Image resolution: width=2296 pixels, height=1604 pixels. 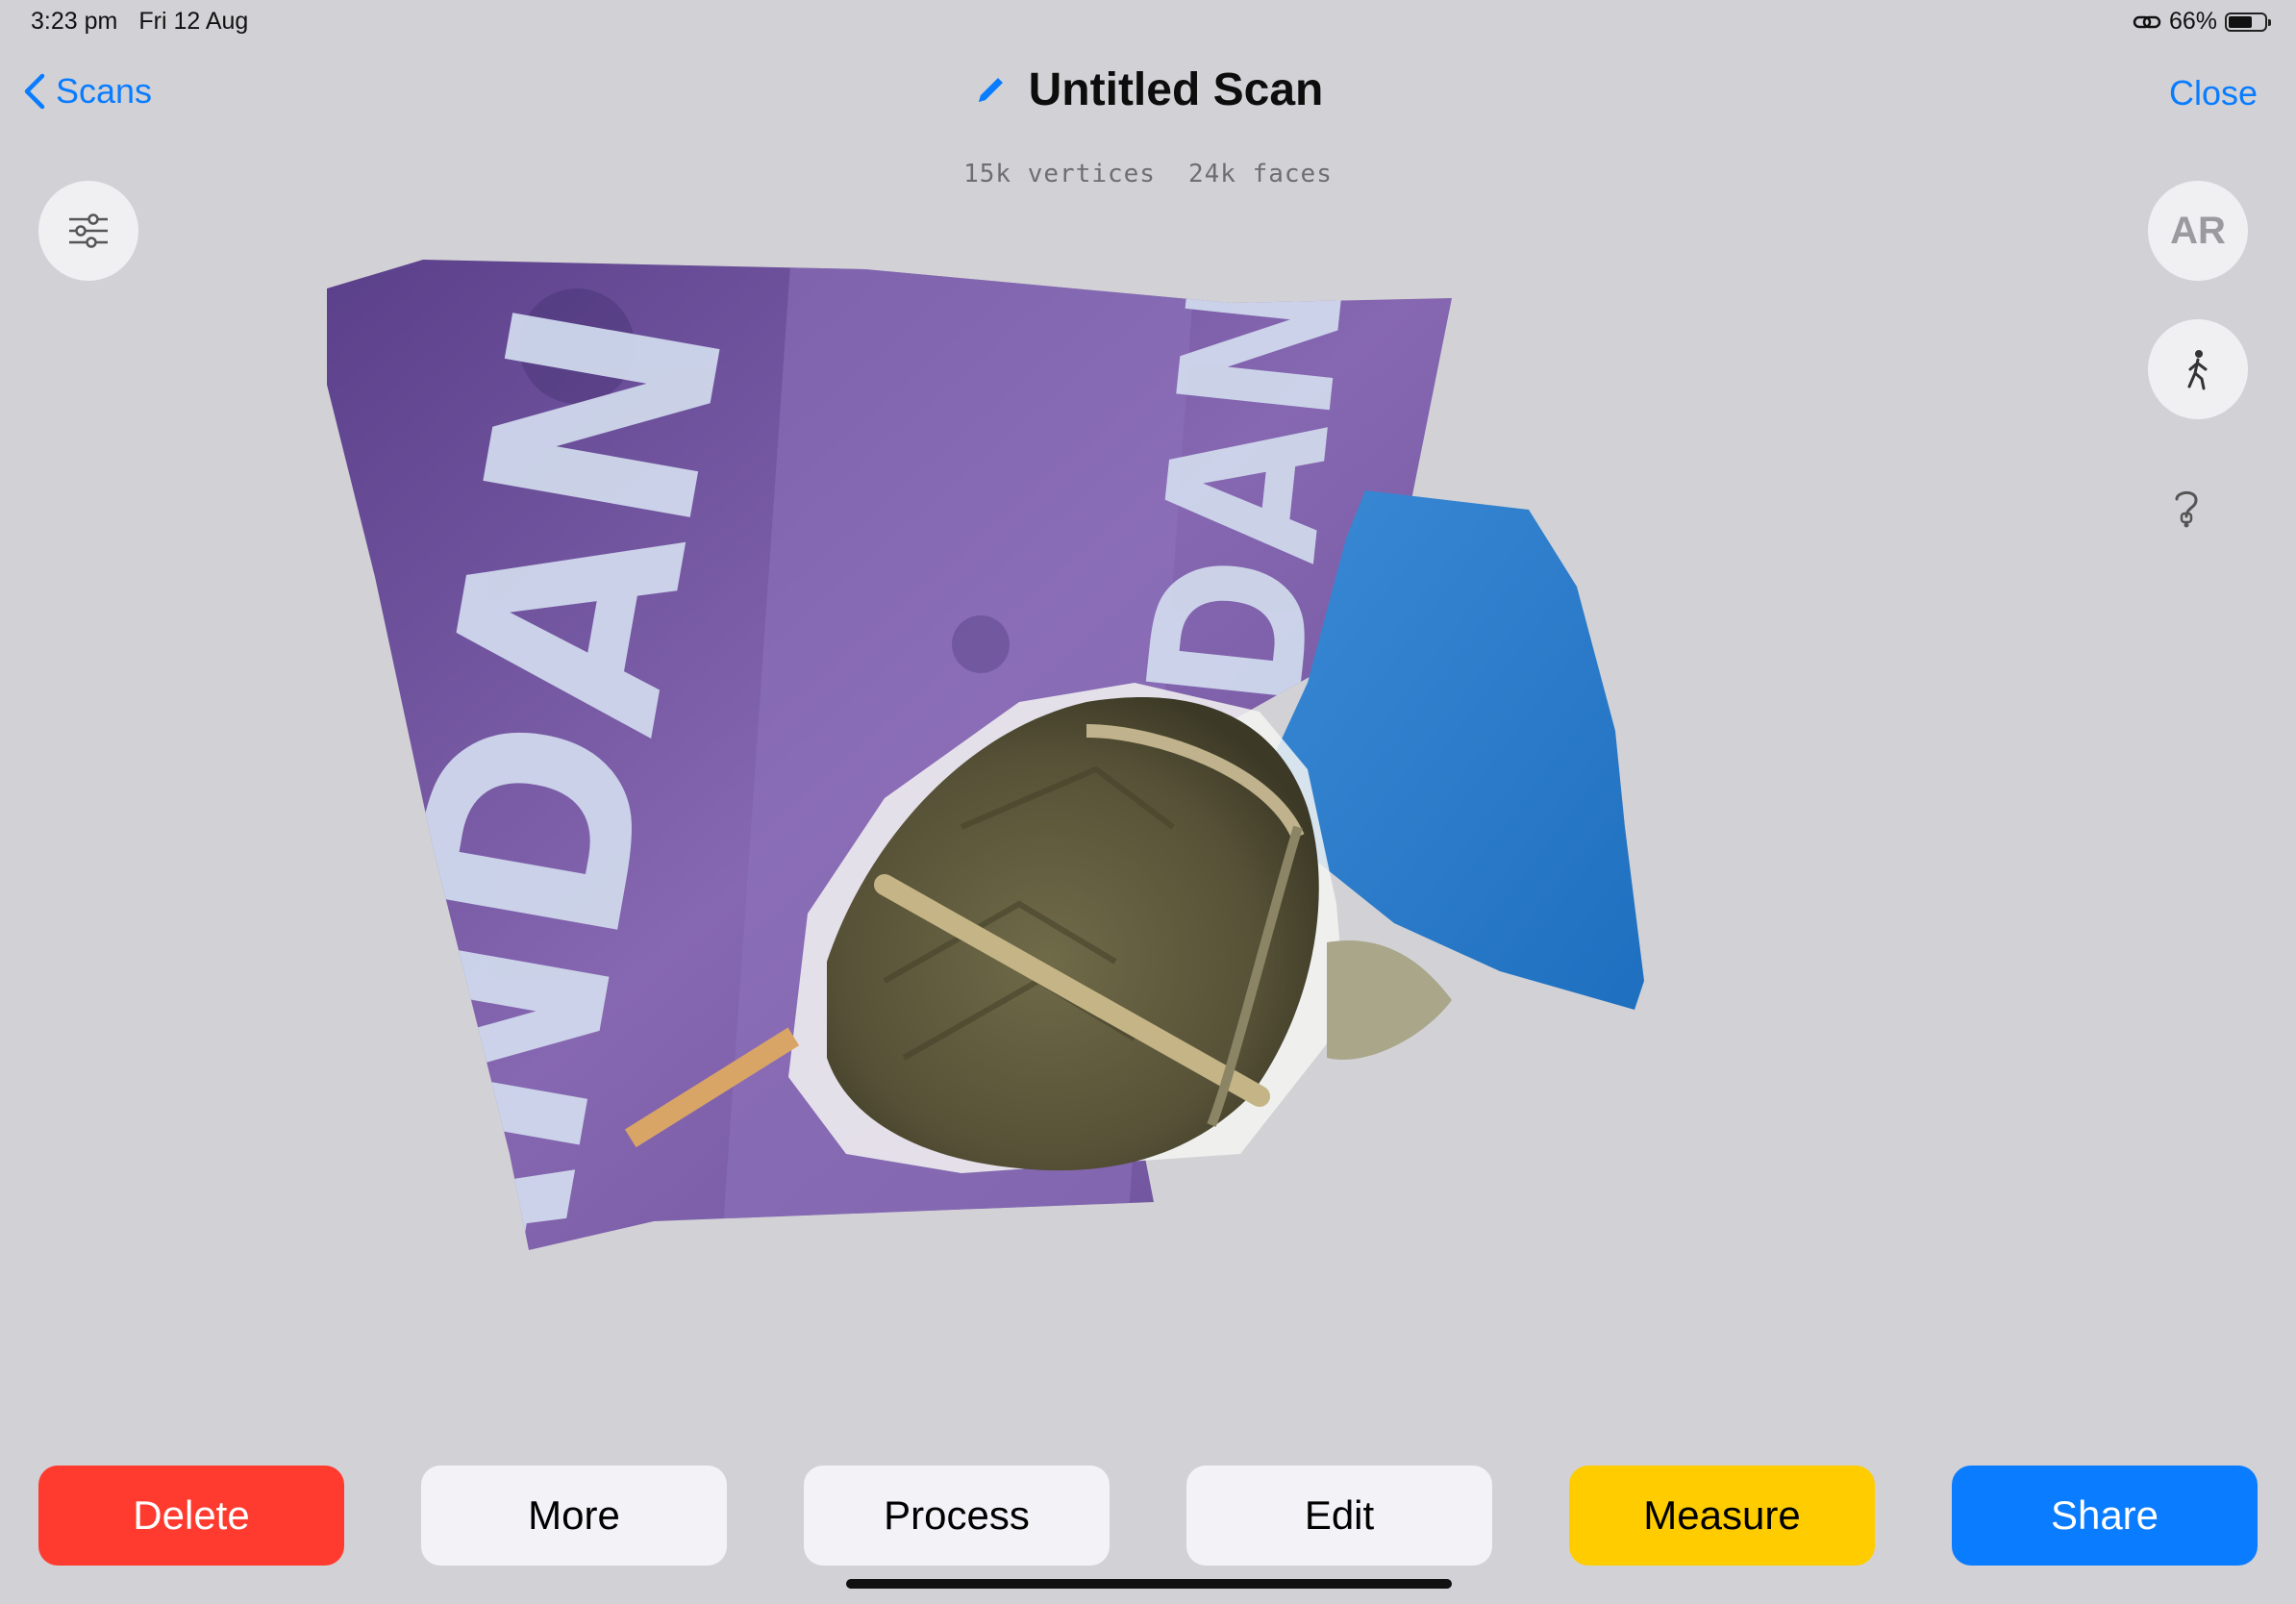 What do you see at coordinates (1722, 1516) in the screenshot?
I see `measure-button: Measure` at bounding box center [1722, 1516].